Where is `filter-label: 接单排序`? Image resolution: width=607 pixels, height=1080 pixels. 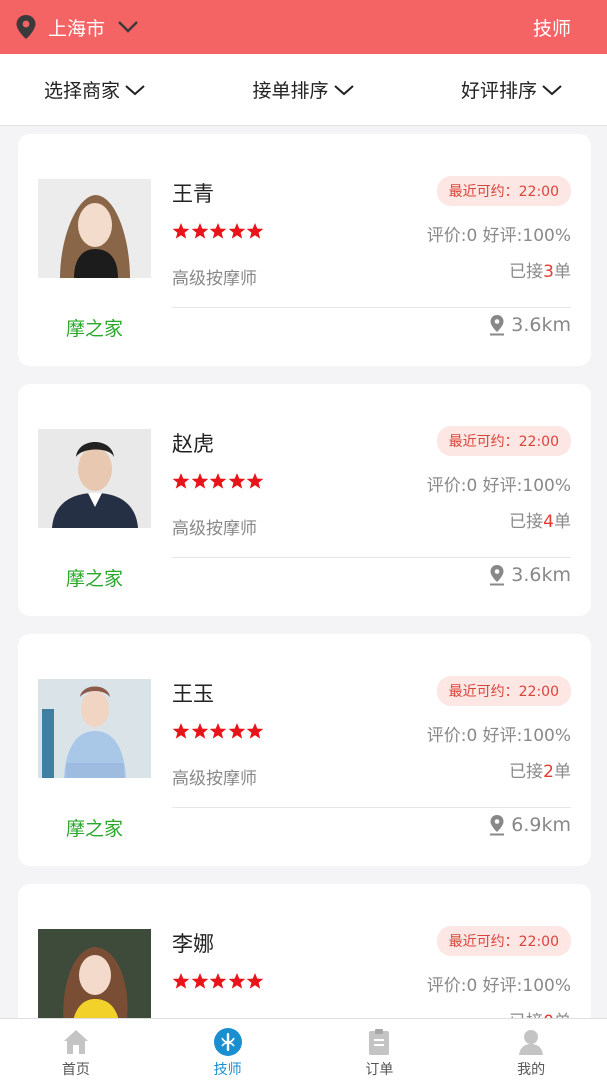 filter-label: 接单排序 is located at coordinates (290, 91).